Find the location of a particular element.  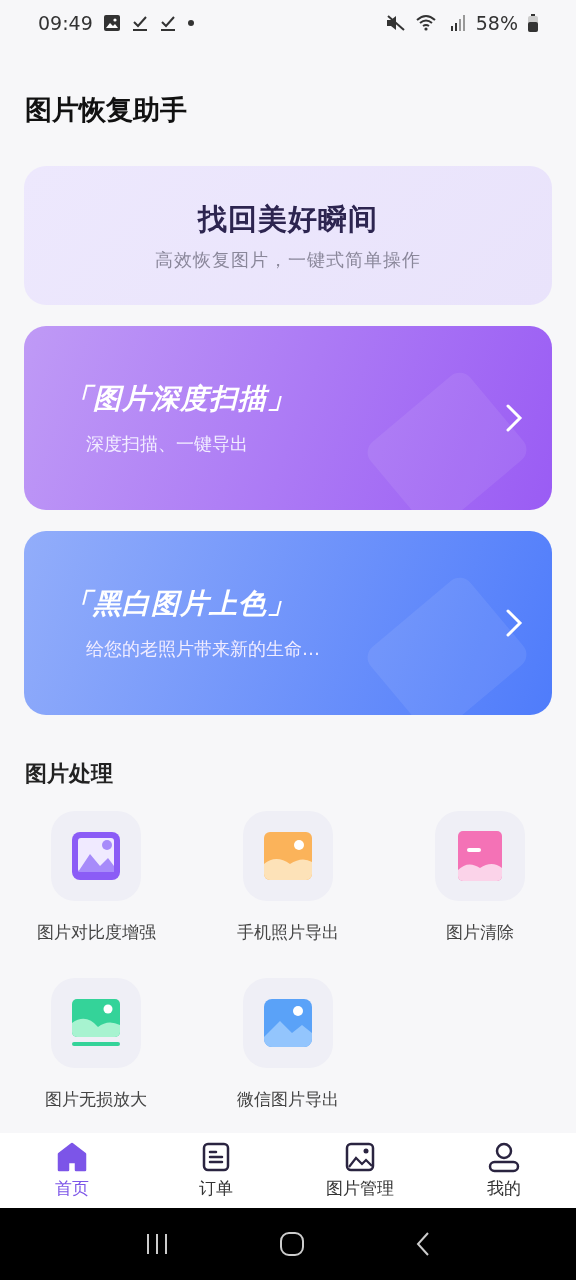

tool-label: 图片清除 is located at coordinates (480, 932).